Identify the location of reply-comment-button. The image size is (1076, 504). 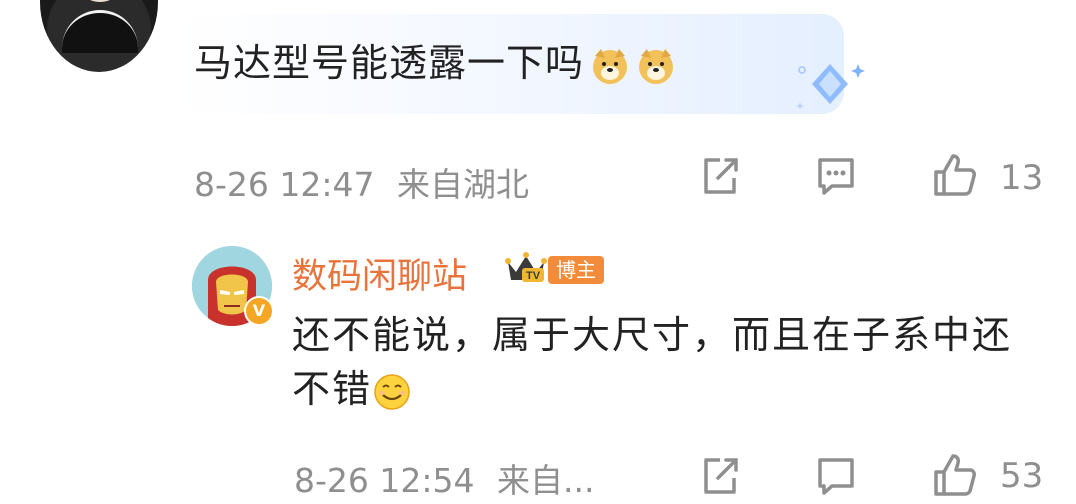
(836, 478).